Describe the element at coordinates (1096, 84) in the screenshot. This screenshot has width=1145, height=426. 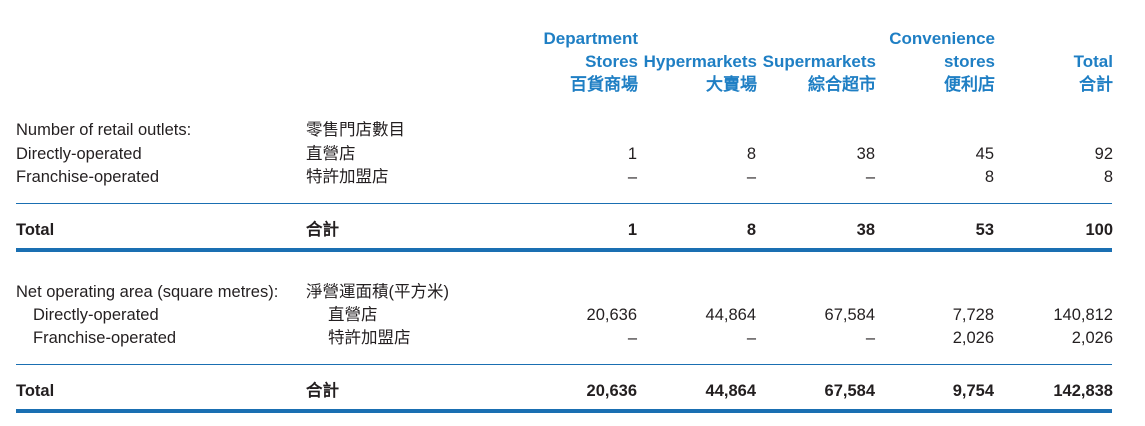
I see `col-header-zh: 合計` at that location.